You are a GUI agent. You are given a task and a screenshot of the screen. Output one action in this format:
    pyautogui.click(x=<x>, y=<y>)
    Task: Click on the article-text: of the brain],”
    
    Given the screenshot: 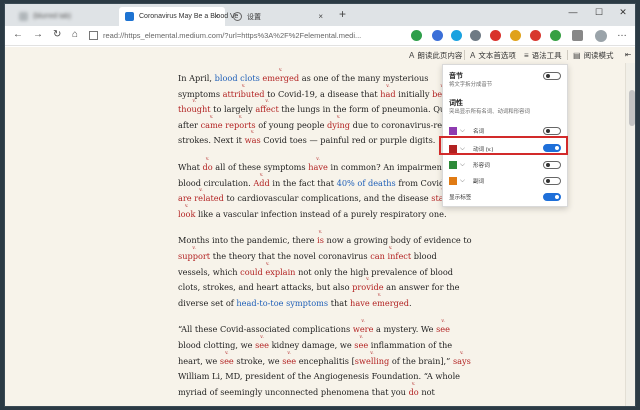 What is the action you would take?
    pyautogui.click(x=421, y=360)
    